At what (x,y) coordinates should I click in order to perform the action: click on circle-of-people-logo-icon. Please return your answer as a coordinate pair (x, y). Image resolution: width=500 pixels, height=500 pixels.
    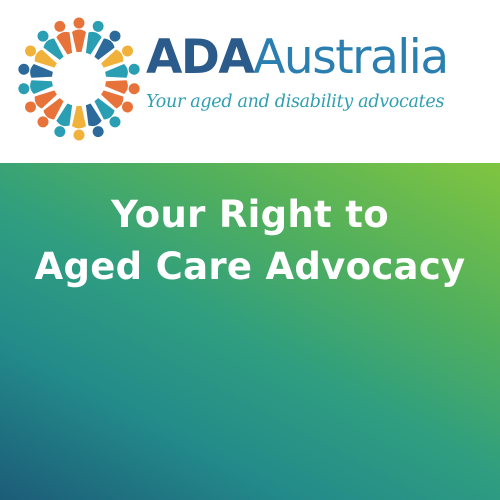
    Looking at the image, I should click on (79, 79).